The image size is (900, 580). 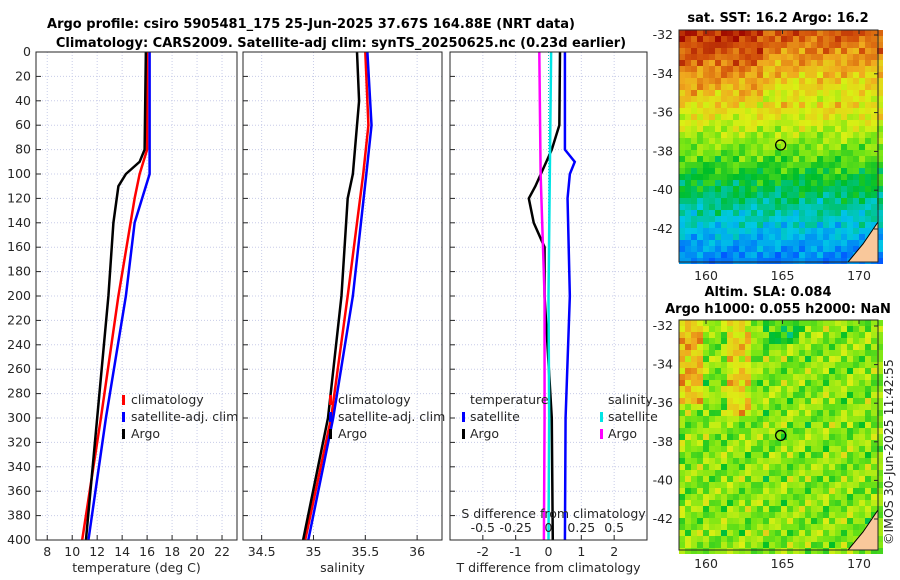 I want to click on legend-label: Argo, so click(x=484, y=433).